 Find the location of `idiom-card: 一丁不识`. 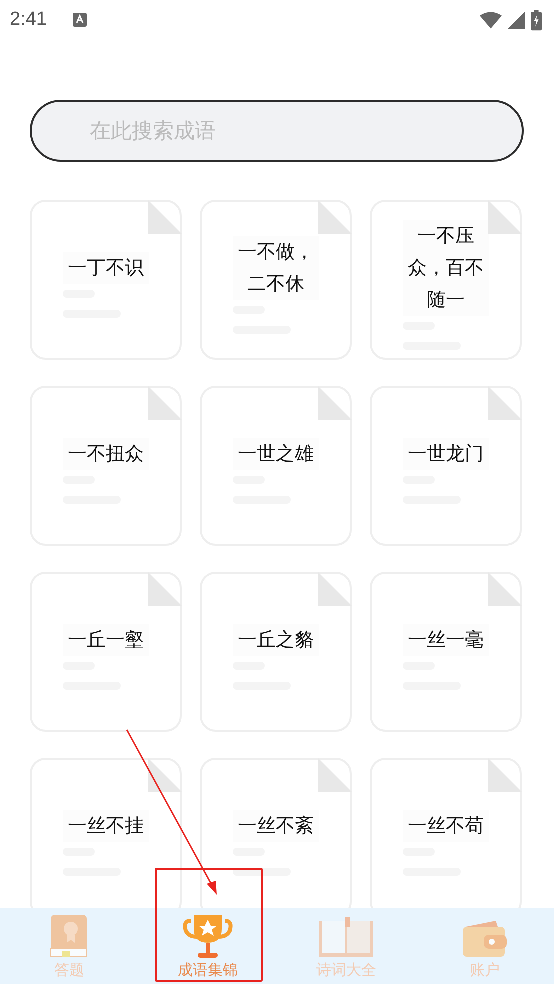

idiom-card: 一丁不识 is located at coordinates (106, 280).